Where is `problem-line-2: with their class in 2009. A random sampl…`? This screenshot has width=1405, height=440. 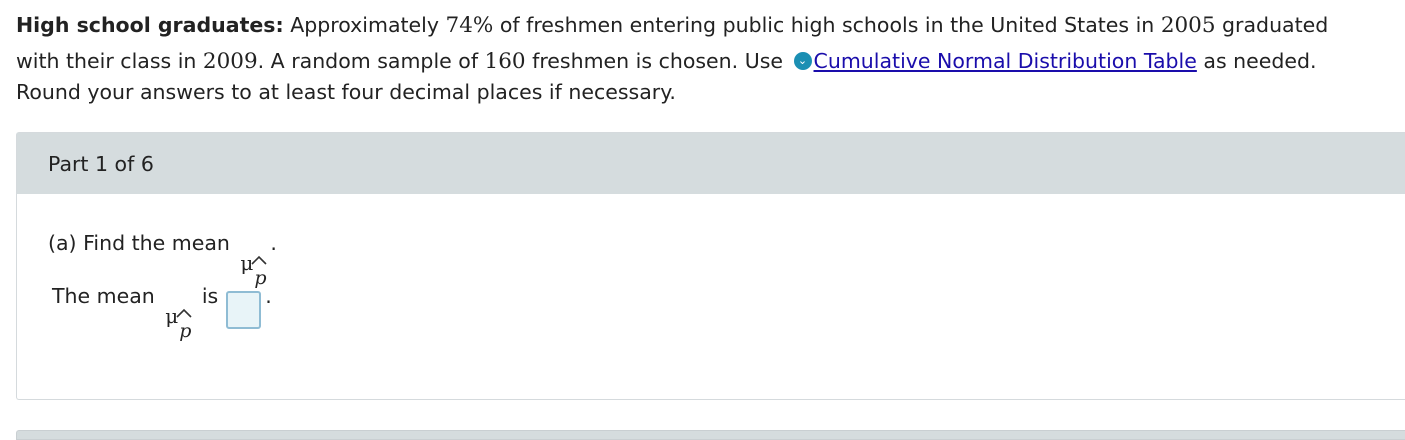
problem-line-2: with their class in 2009. A random sampl… is located at coordinates (706, 61).